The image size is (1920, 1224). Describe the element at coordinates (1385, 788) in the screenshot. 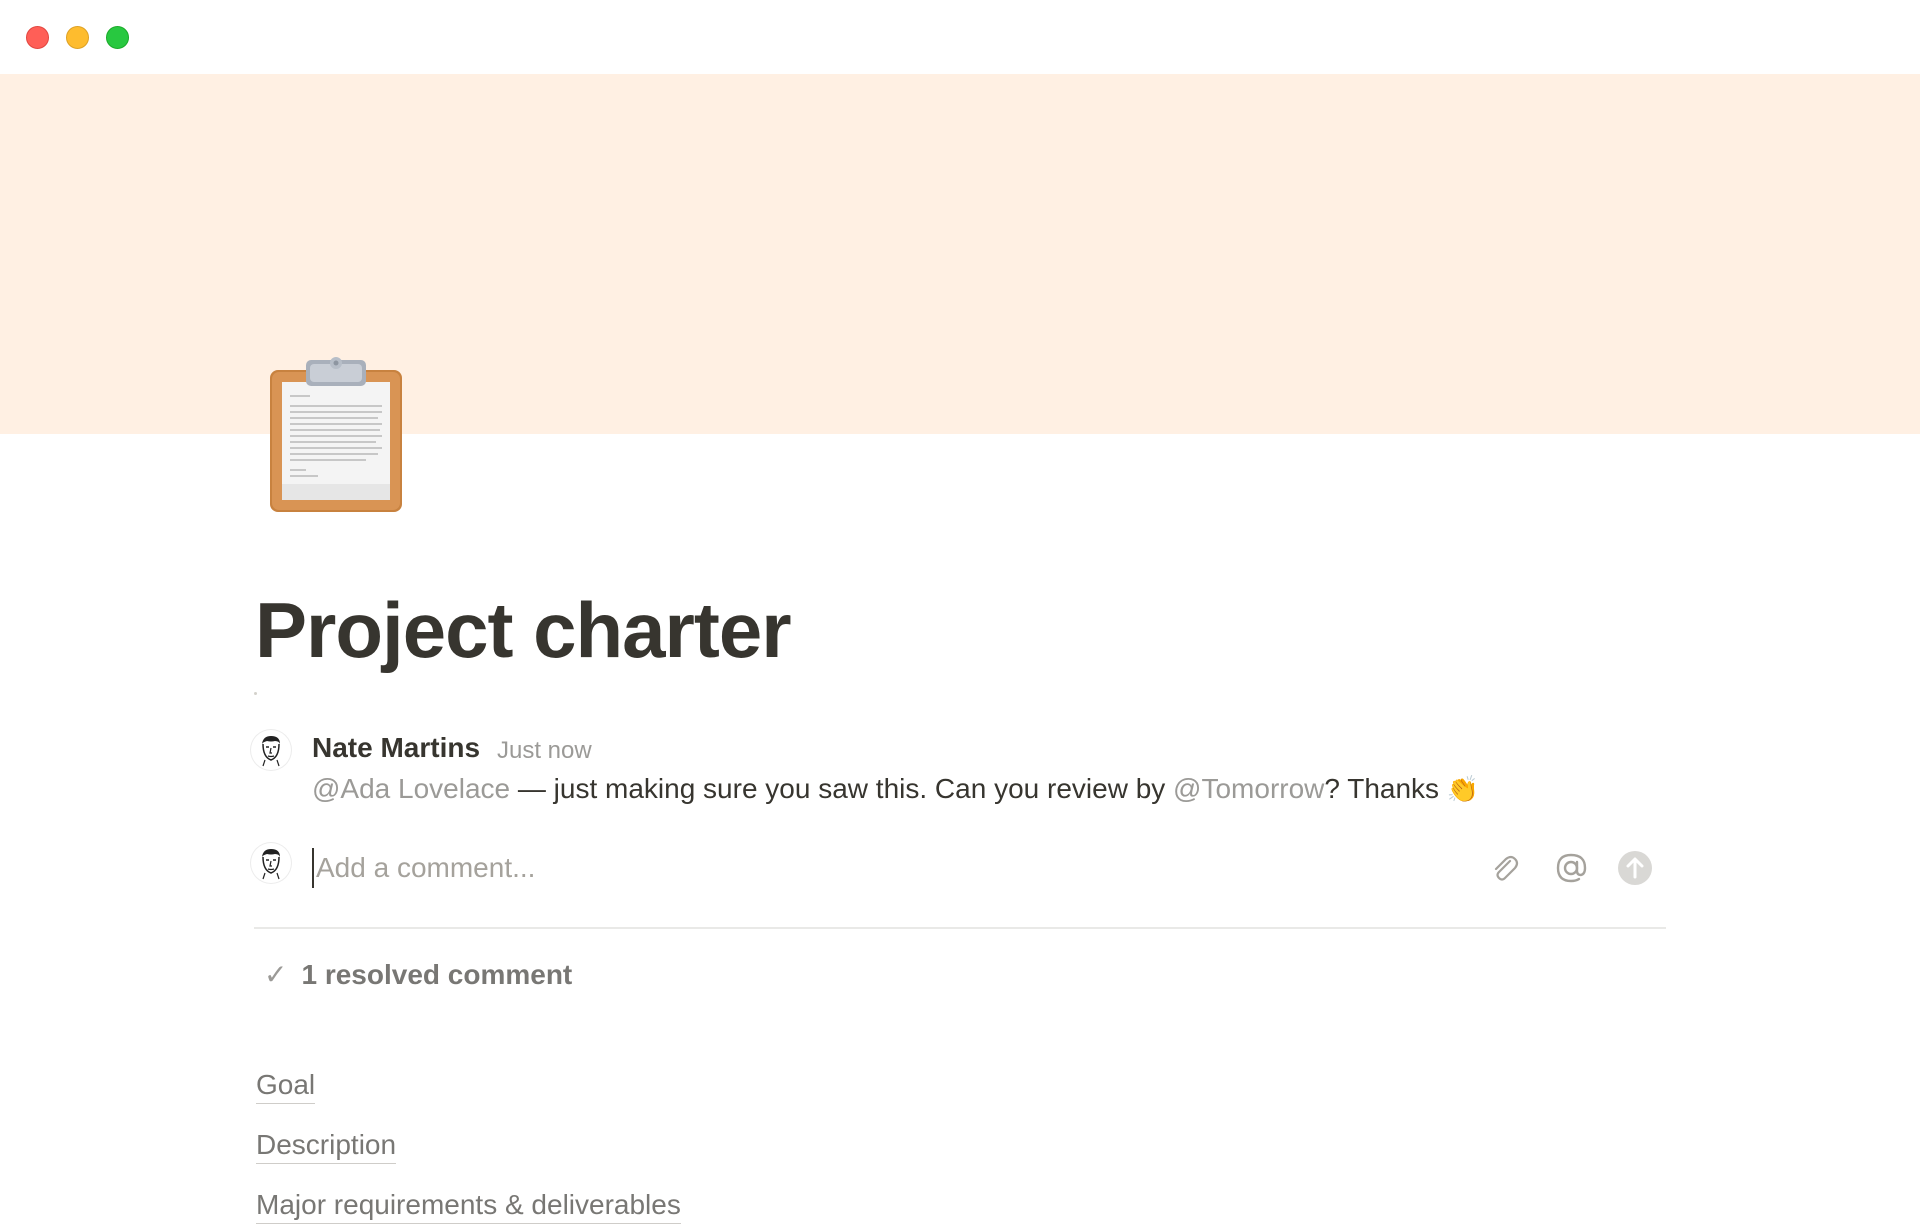

I see `comment-text-end: ? Thanks` at that location.